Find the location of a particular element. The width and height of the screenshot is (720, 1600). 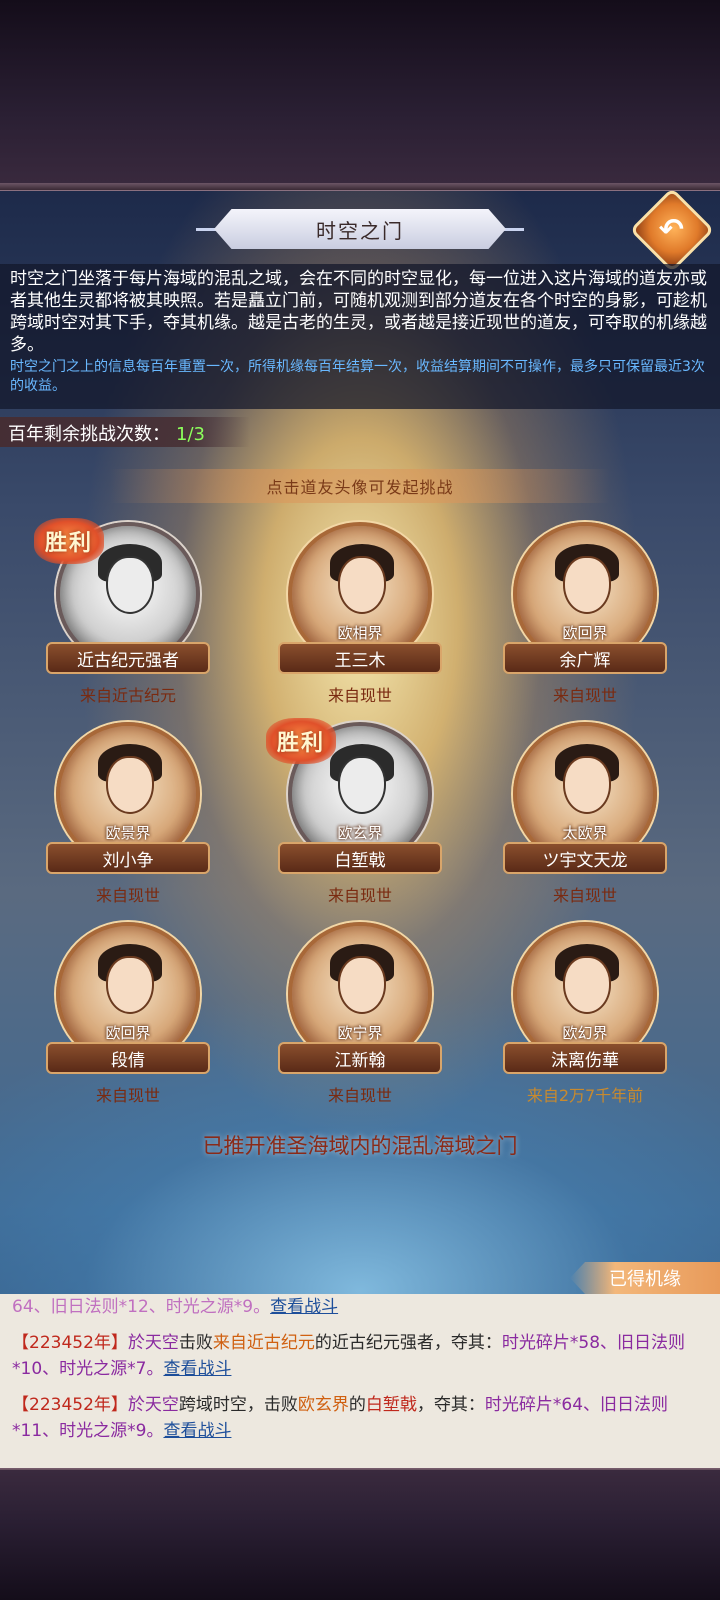

opponent-name-plate: ツ宇文天龙 is located at coordinates (585, 858).